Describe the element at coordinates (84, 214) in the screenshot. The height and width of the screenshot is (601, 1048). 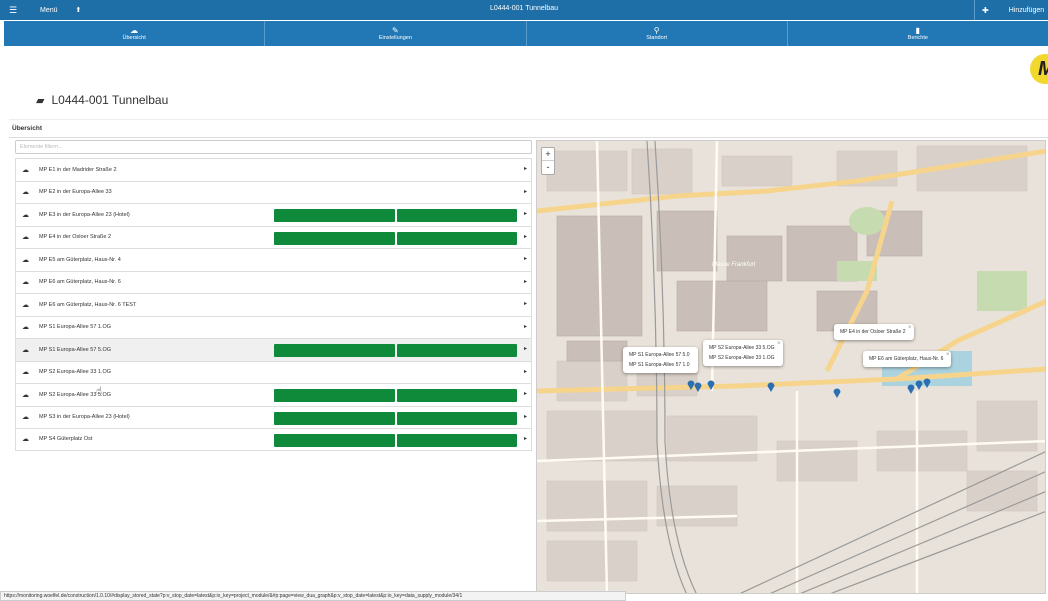
I see `list-item-label: MP E3 in der Europa-Allee 23 (Hotel)` at that location.